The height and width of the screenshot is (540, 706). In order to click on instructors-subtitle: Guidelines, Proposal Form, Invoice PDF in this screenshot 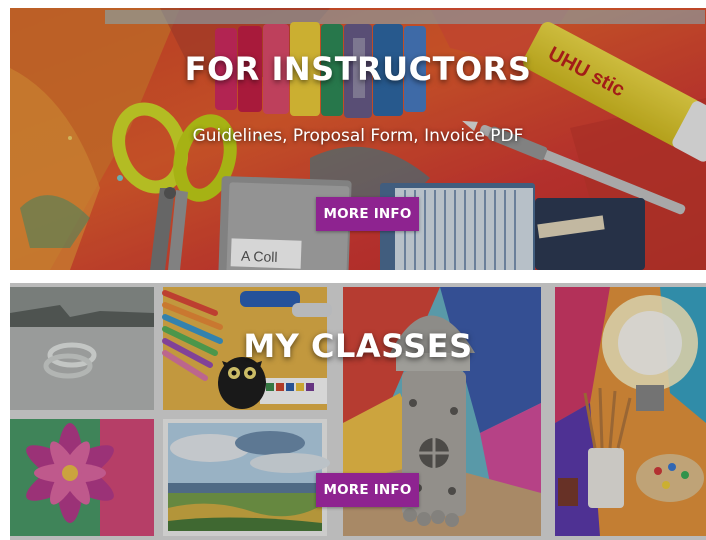, I will do `click(358, 136)`.